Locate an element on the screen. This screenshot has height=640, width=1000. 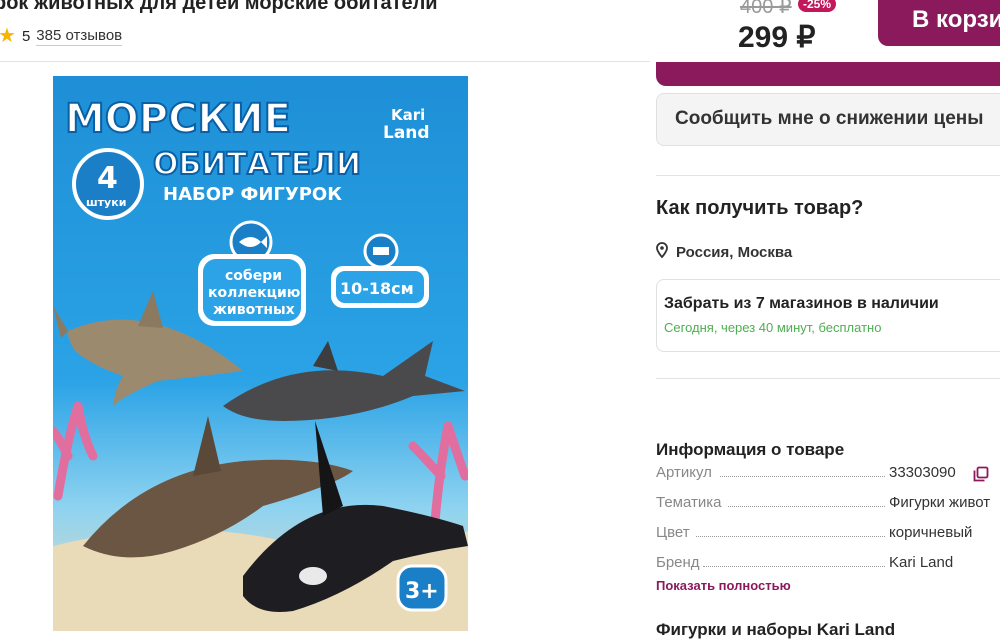
spec-row-article: Артикул 33303090 is located at coordinates (828, 475).